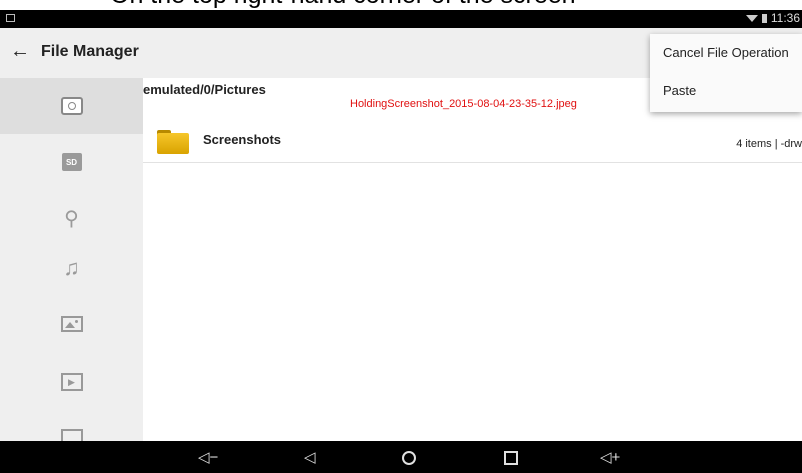 Image resolution: width=802 pixels, height=473 pixels. What do you see at coordinates (472, 140) in the screenshot?
I see `file-row-screenshots: Screenshots 4 items | -drw` at bounding box center [472, 140].